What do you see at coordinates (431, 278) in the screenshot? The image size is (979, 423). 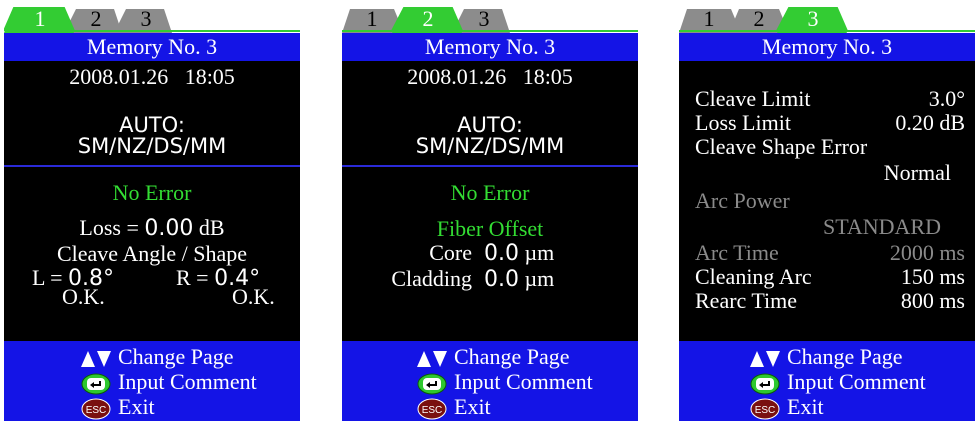 I see `cladding-label: Cladding` at bounding box center [431, 278].